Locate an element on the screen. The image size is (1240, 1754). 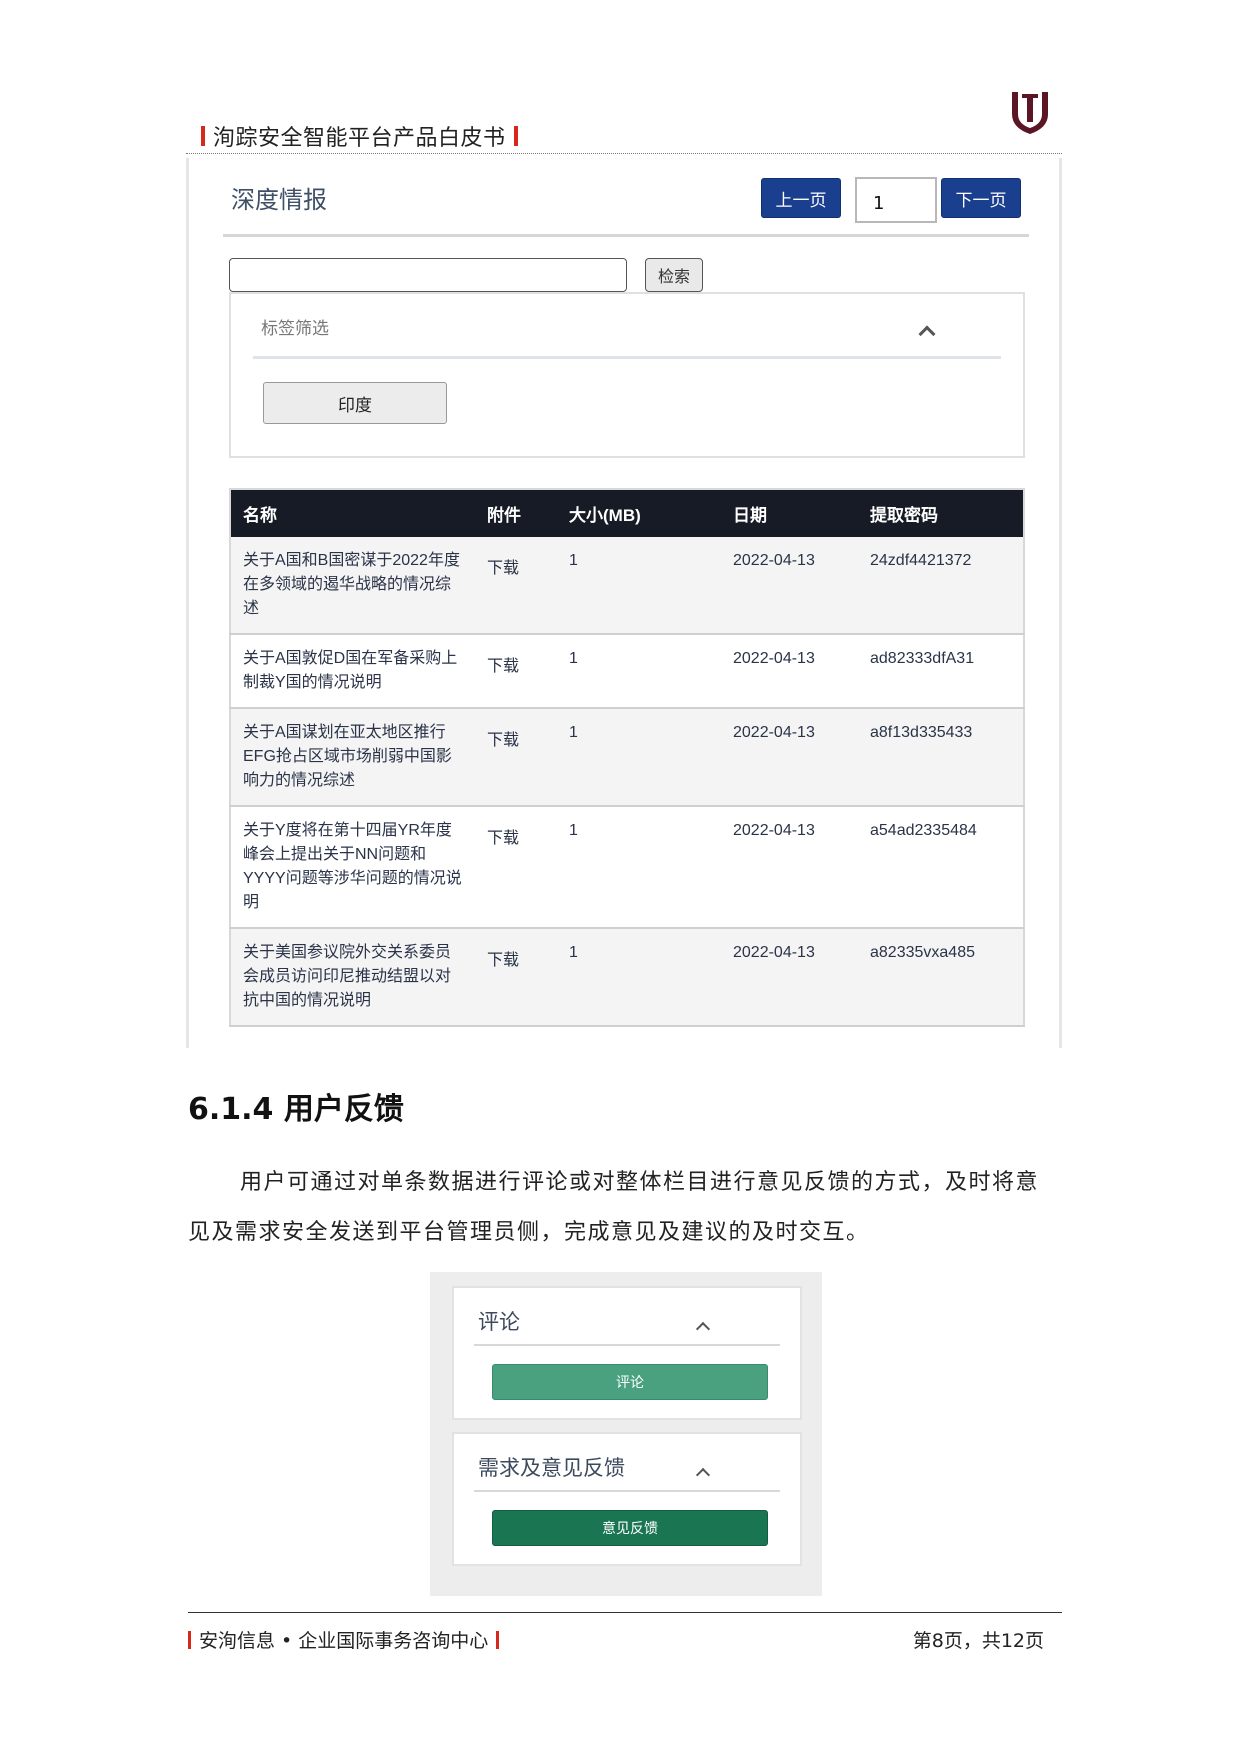
row-password: a54ad2335484 is located at coordinates (941, 867).